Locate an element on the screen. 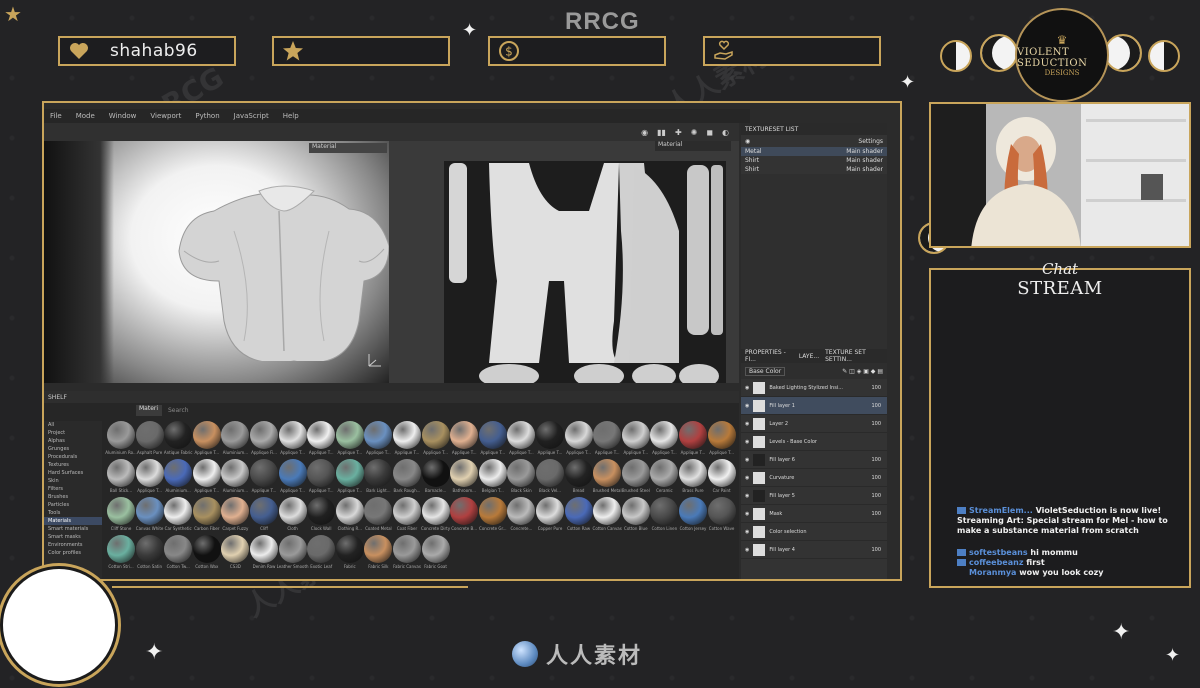 Image resolution: width=1200 pixels, height=688 pixels. menu-item: File is located at coordinates (56, 116).